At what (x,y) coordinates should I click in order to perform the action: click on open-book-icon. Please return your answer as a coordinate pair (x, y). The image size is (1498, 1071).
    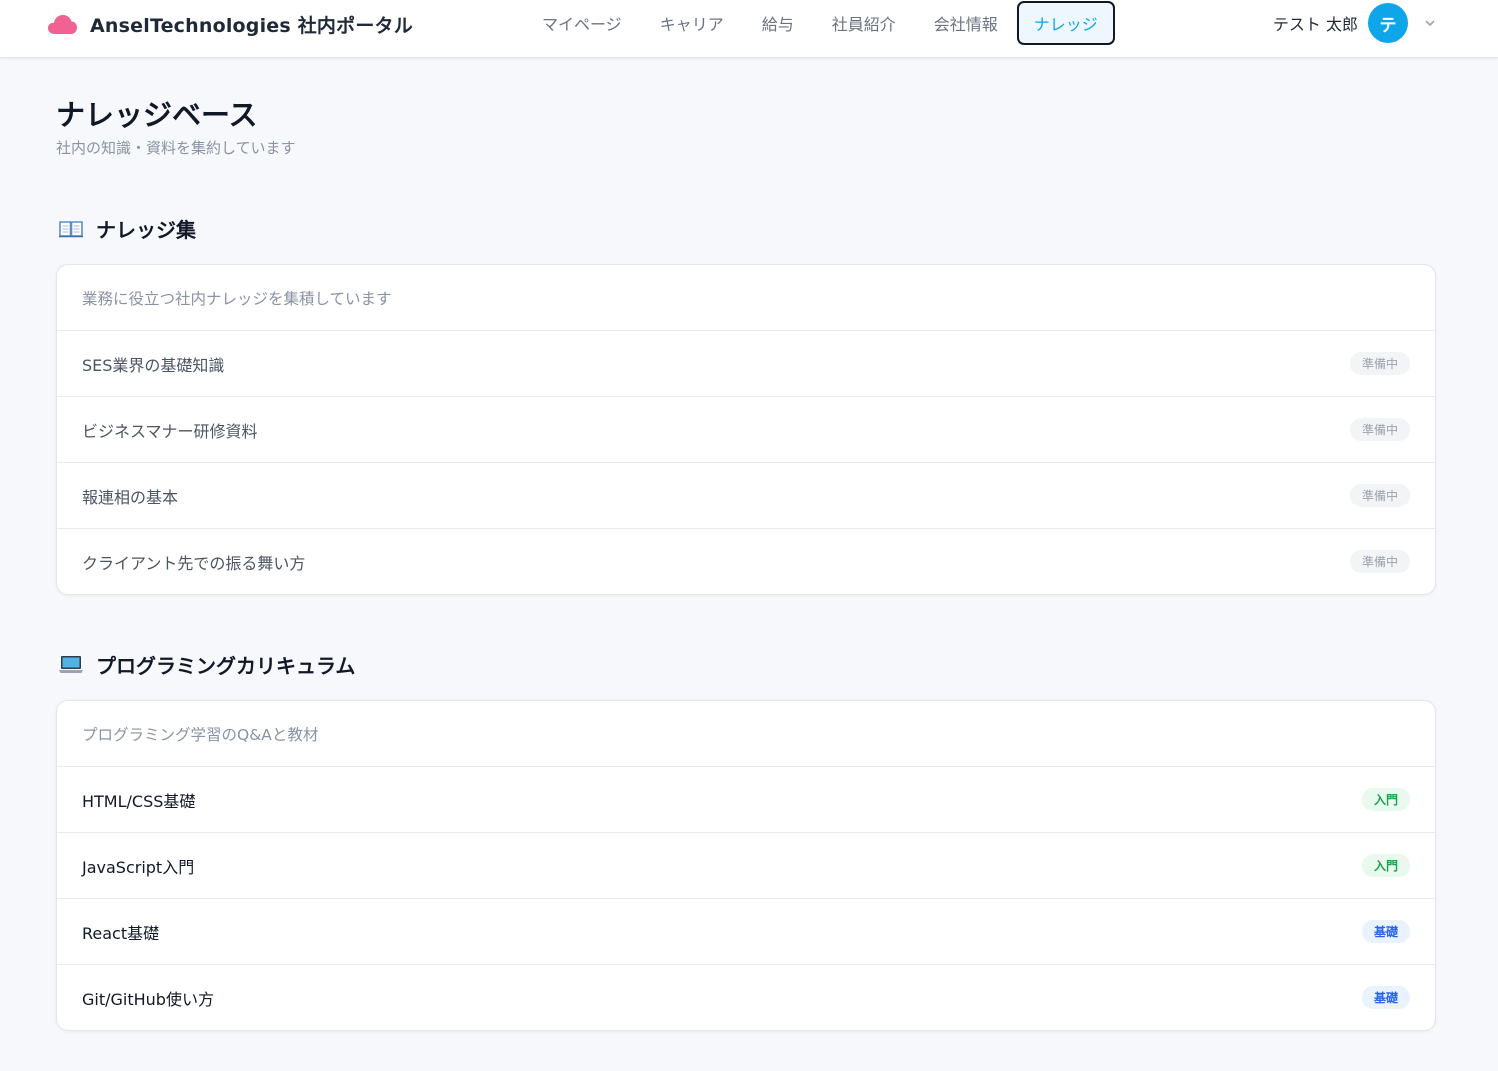
    Looking at the image, I should click on (71, 229).